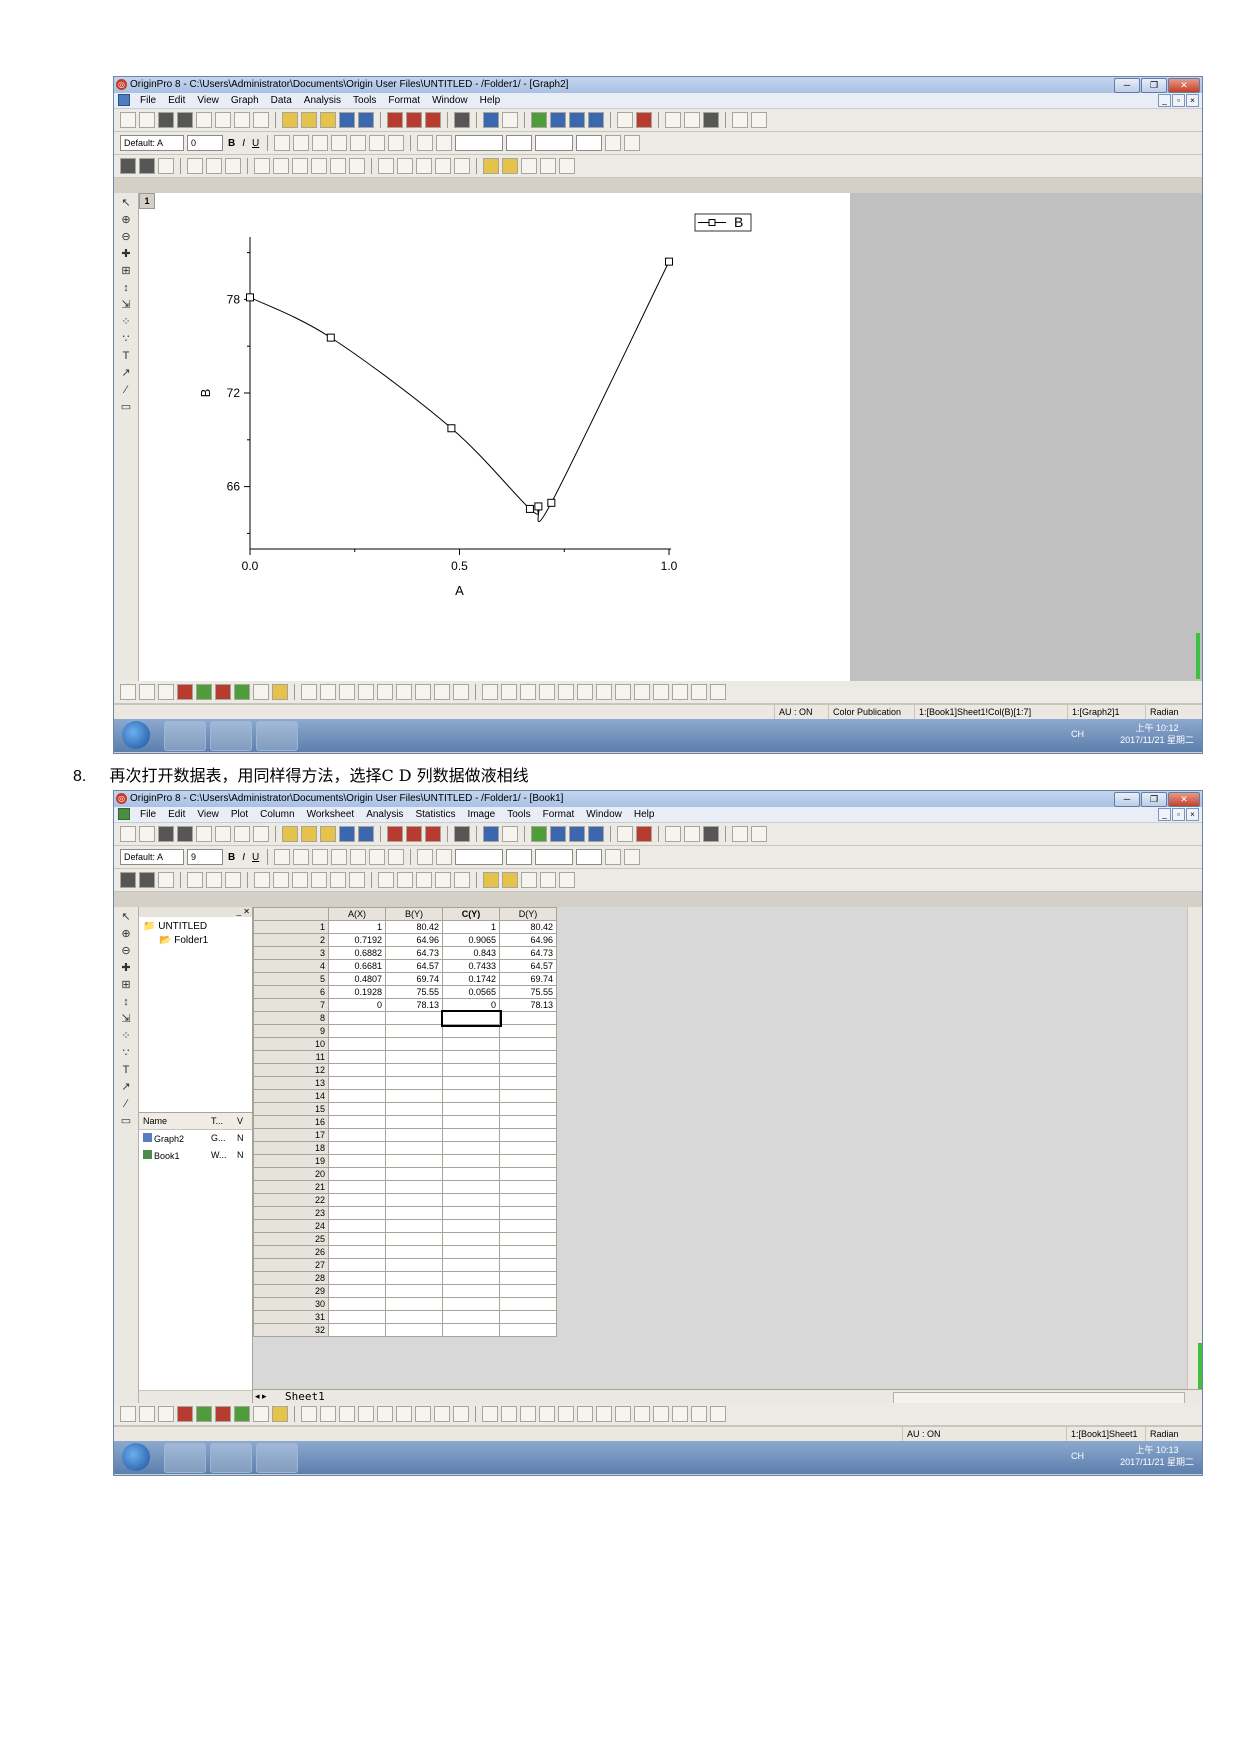 The image size is (1241, 1754). What do you see at coordinates (358, 143) in the screenshot?
I see `font-shrink-icon` at bounding box center [358, 143].